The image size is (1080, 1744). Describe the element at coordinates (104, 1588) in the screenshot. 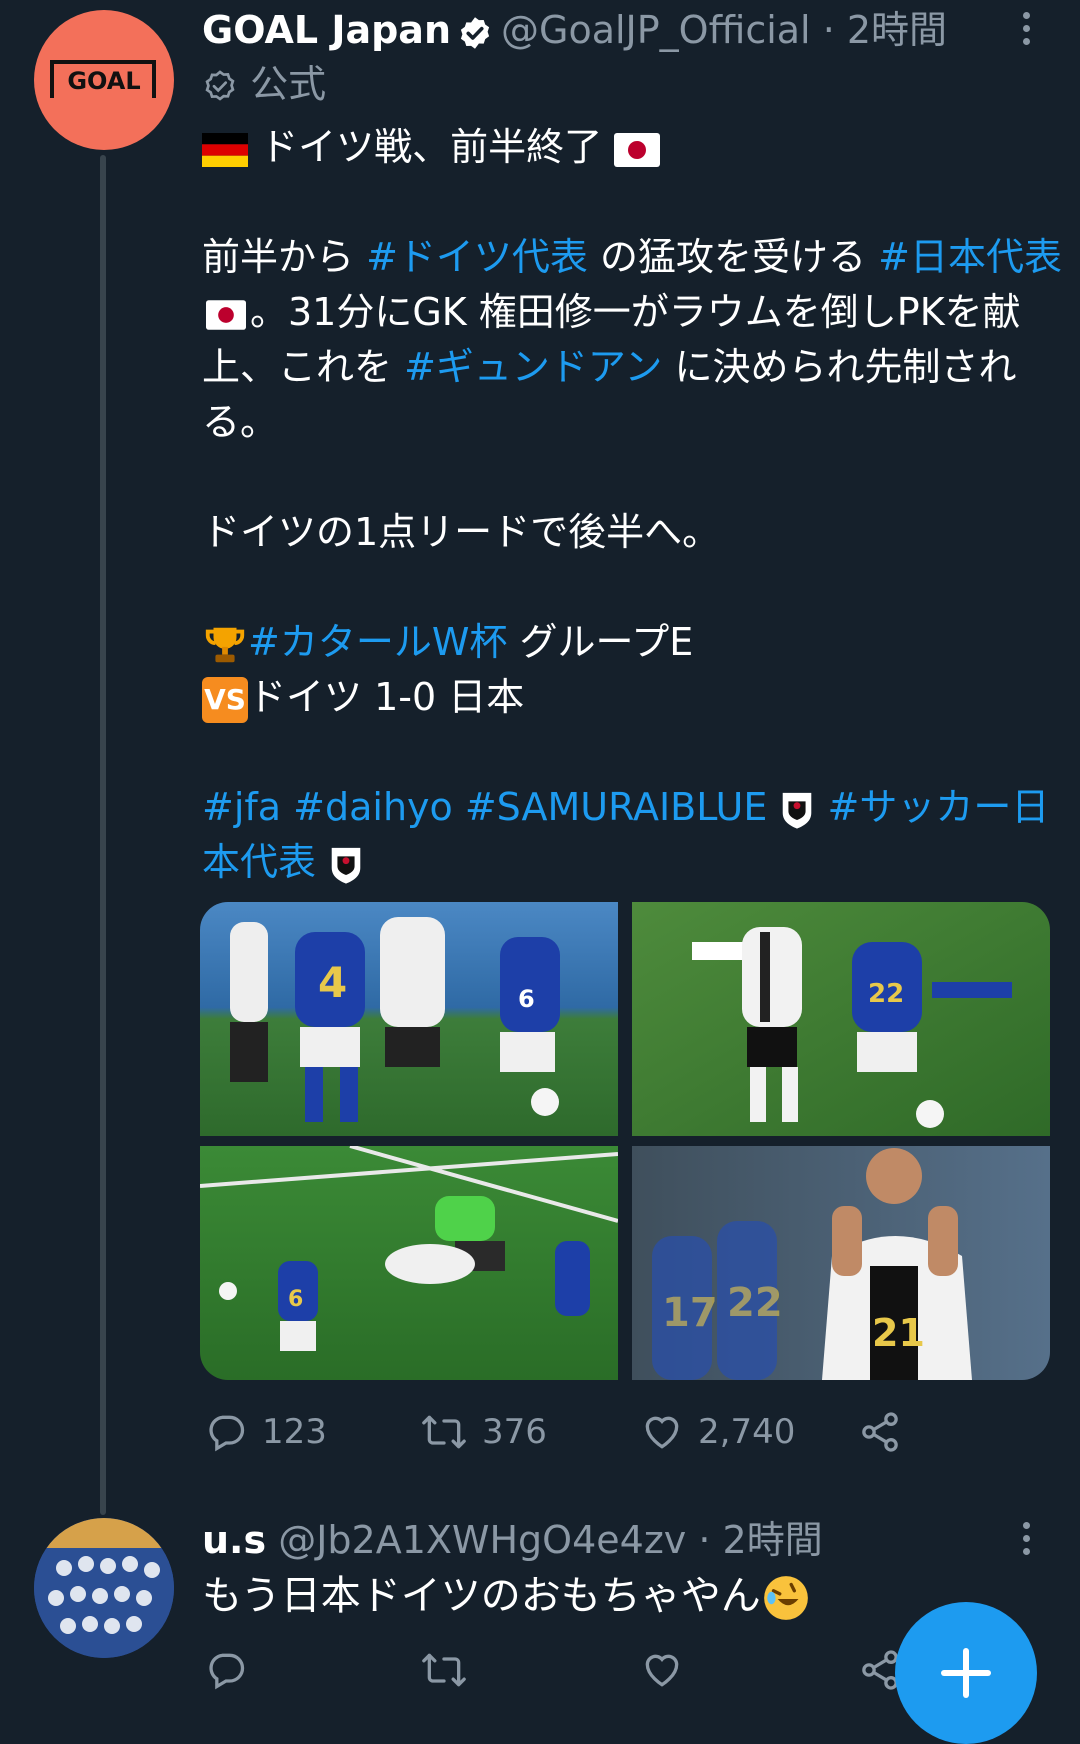

I see `reply-author-avatar` at that location.